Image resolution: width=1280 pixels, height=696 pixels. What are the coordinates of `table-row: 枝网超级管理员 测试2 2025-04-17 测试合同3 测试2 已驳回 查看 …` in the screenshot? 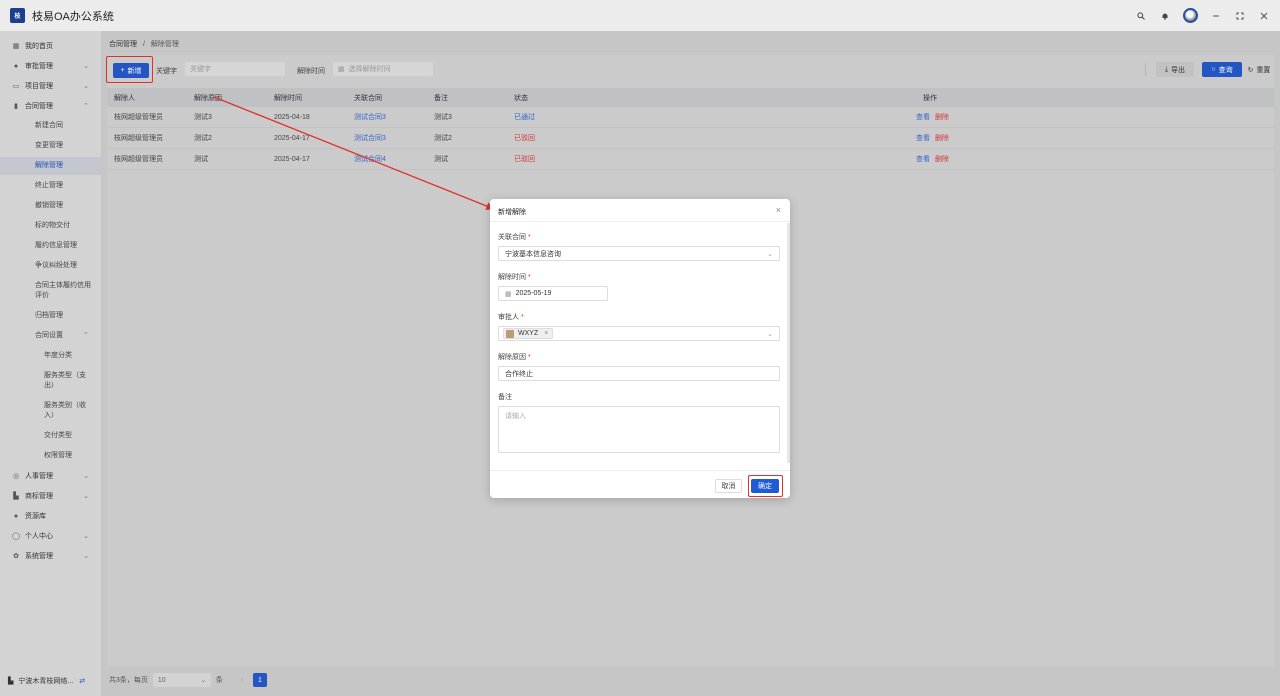 It's located at (690, 138).